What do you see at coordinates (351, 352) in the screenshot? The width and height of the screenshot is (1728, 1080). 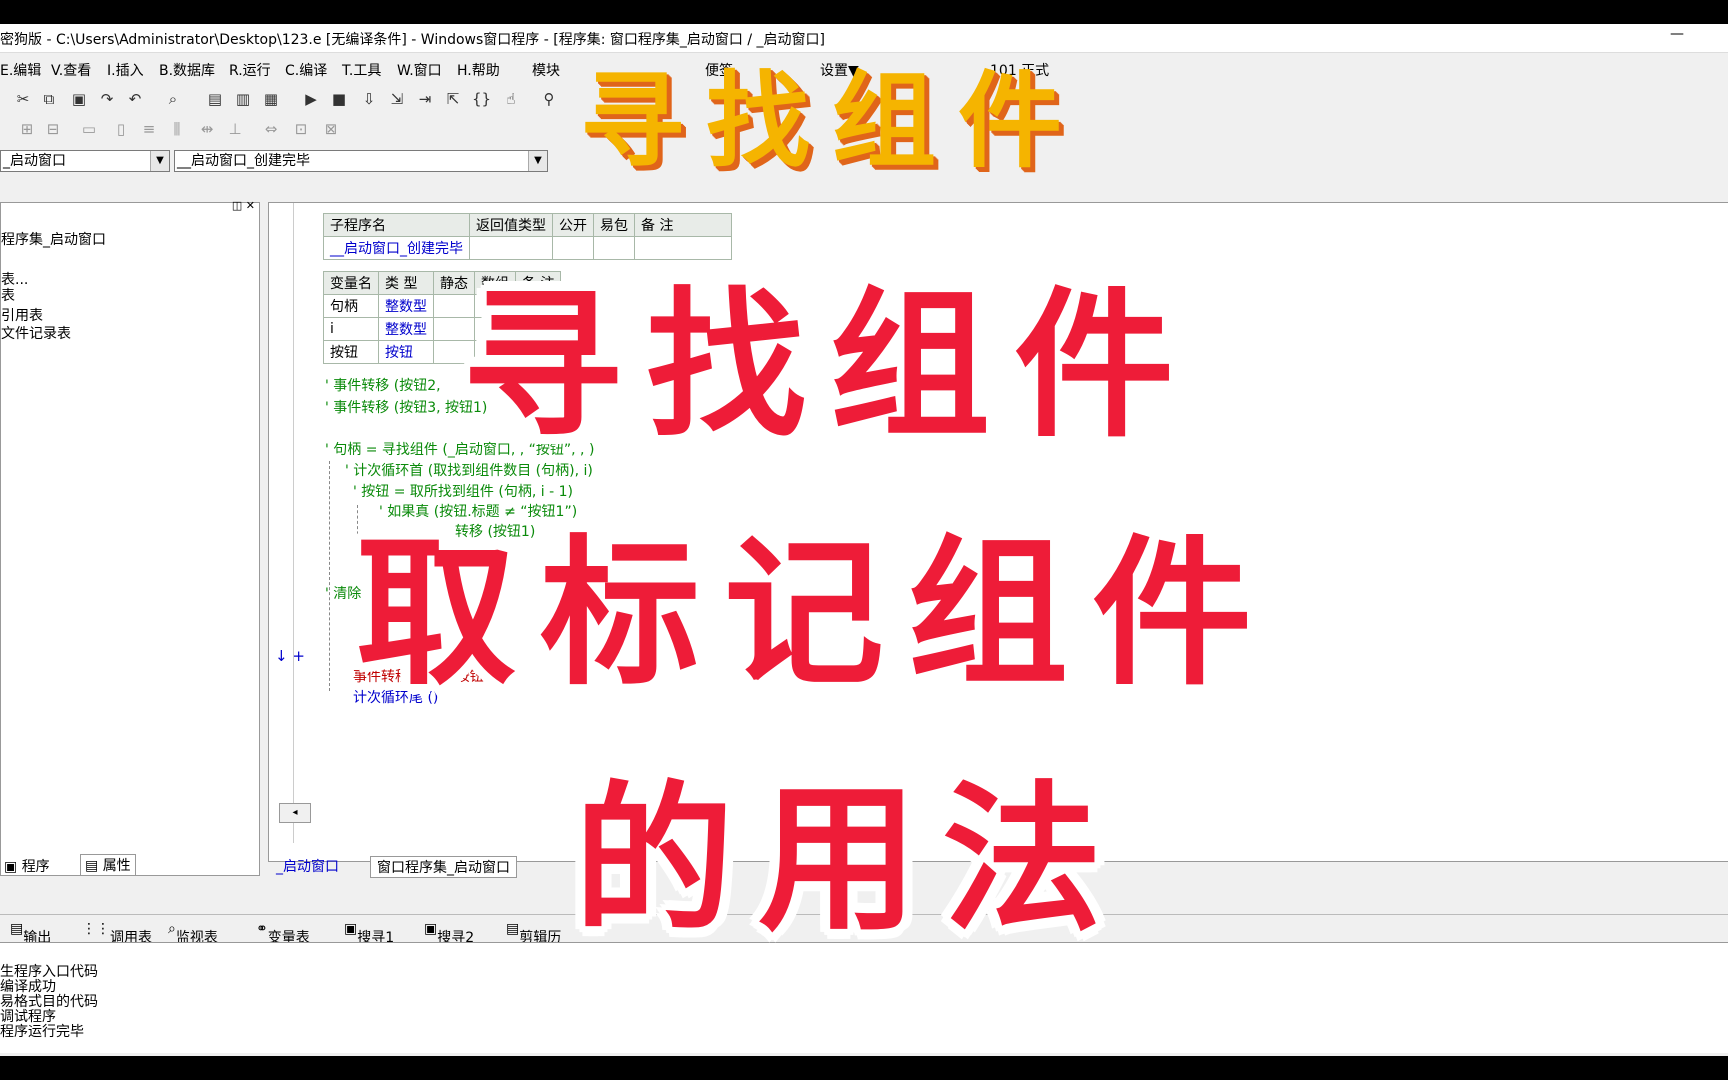 I see `var-name: 按钮` at bounding box center [351, 352].